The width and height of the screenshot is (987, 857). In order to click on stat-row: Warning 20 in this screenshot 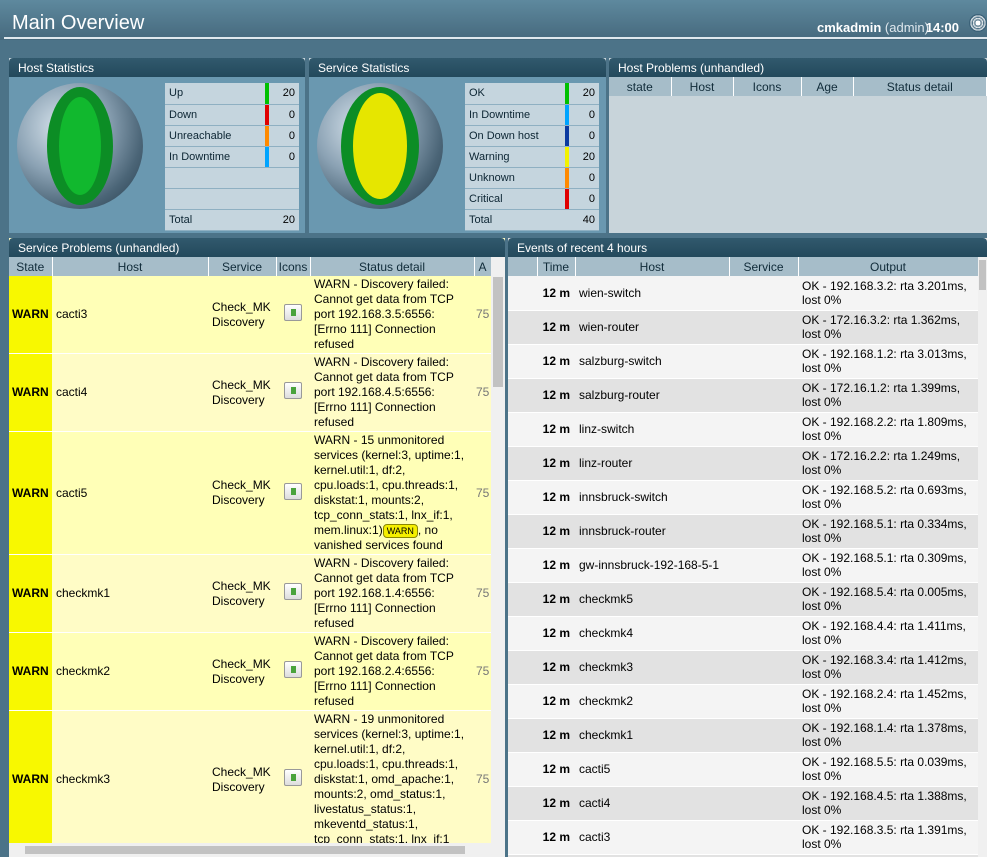, I will do `click(532, 157)`.